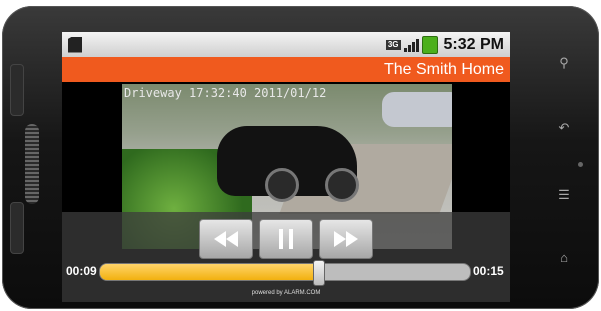 This screenshot has height=311, width=601. I want to click on menu-icon: ☰, so click(564, 195).